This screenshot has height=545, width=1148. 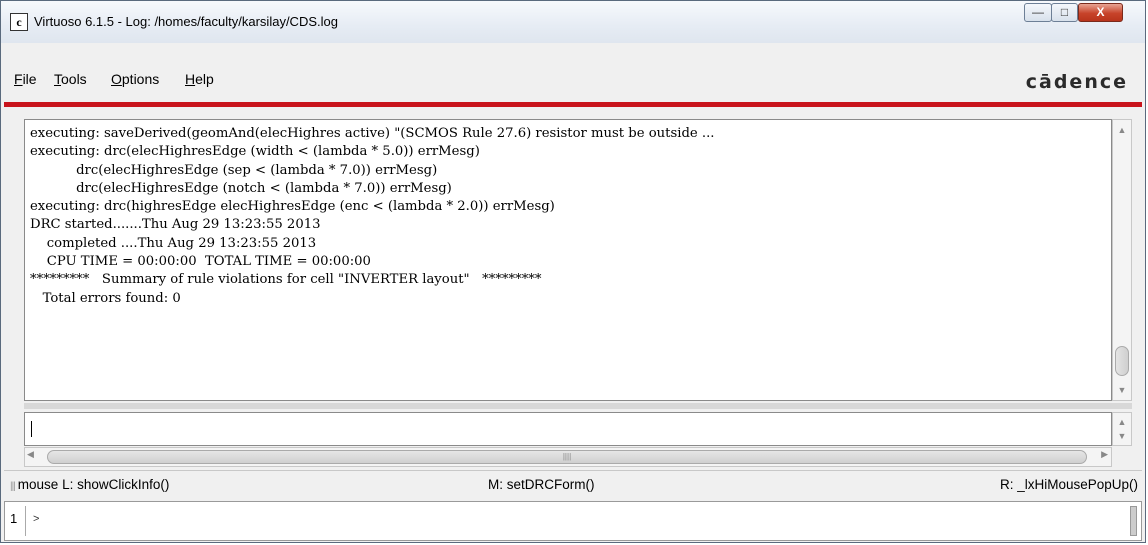 I want to click on scroll-up-arrow-icon: ▲, so click(x=1122, y=130).